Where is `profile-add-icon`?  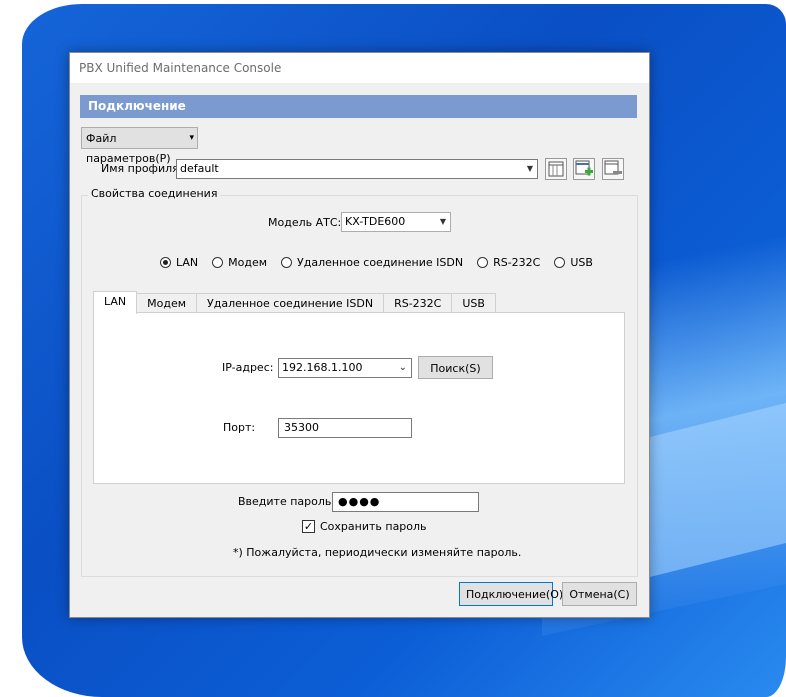 profile-add-icon is located at coordinates (584, 169).